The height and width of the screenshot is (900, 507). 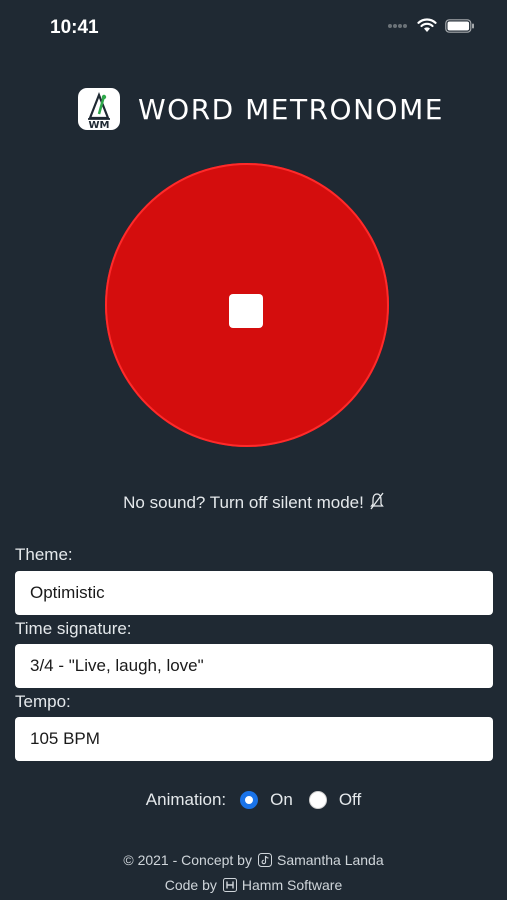 I want to click on theme-select: Optimistic, so click(x=254, y=593).